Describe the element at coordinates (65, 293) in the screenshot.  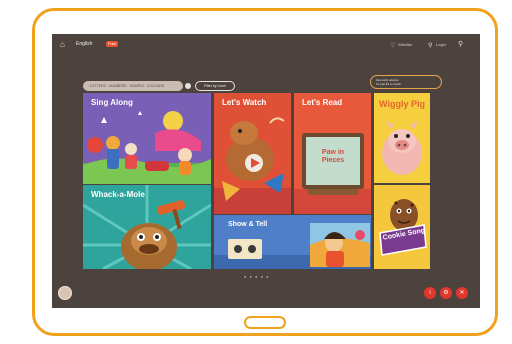
I see `avatar` at that location.